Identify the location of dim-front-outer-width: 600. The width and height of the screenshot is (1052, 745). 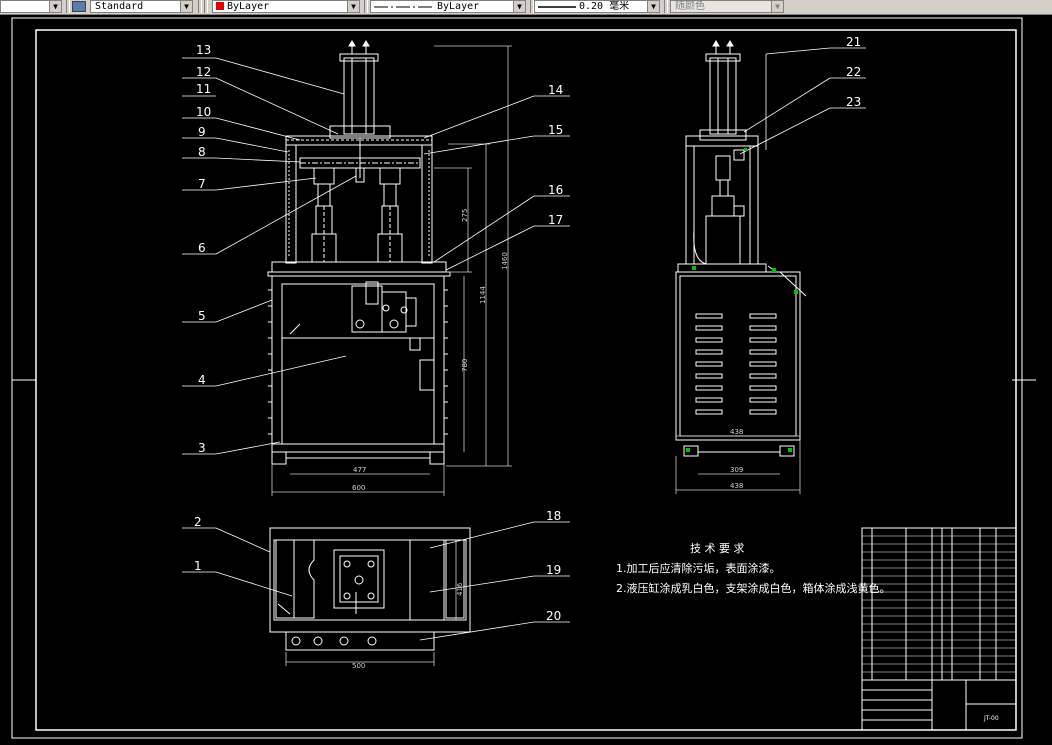
(358, 488).